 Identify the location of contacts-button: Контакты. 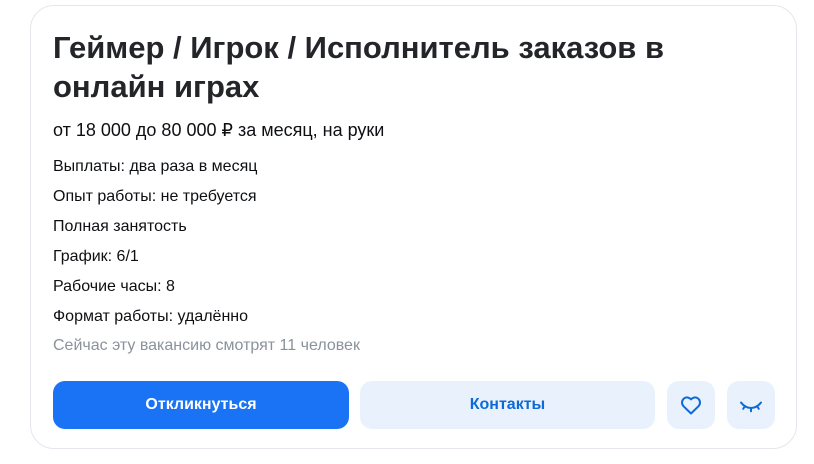
(507, 405).